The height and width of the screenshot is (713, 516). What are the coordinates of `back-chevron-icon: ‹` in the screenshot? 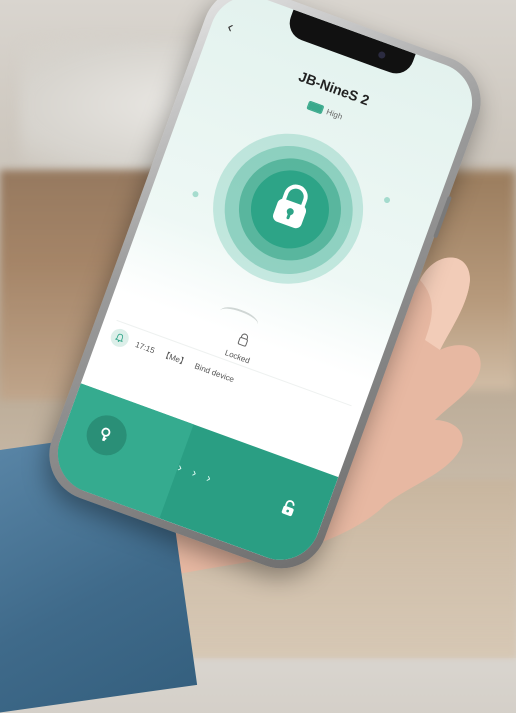 It's located at (235, 30).